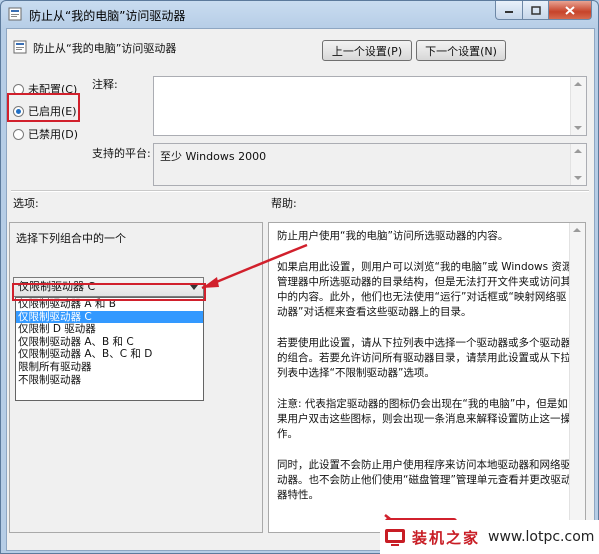  I want to click on minimize-icon, so click(509, 12).